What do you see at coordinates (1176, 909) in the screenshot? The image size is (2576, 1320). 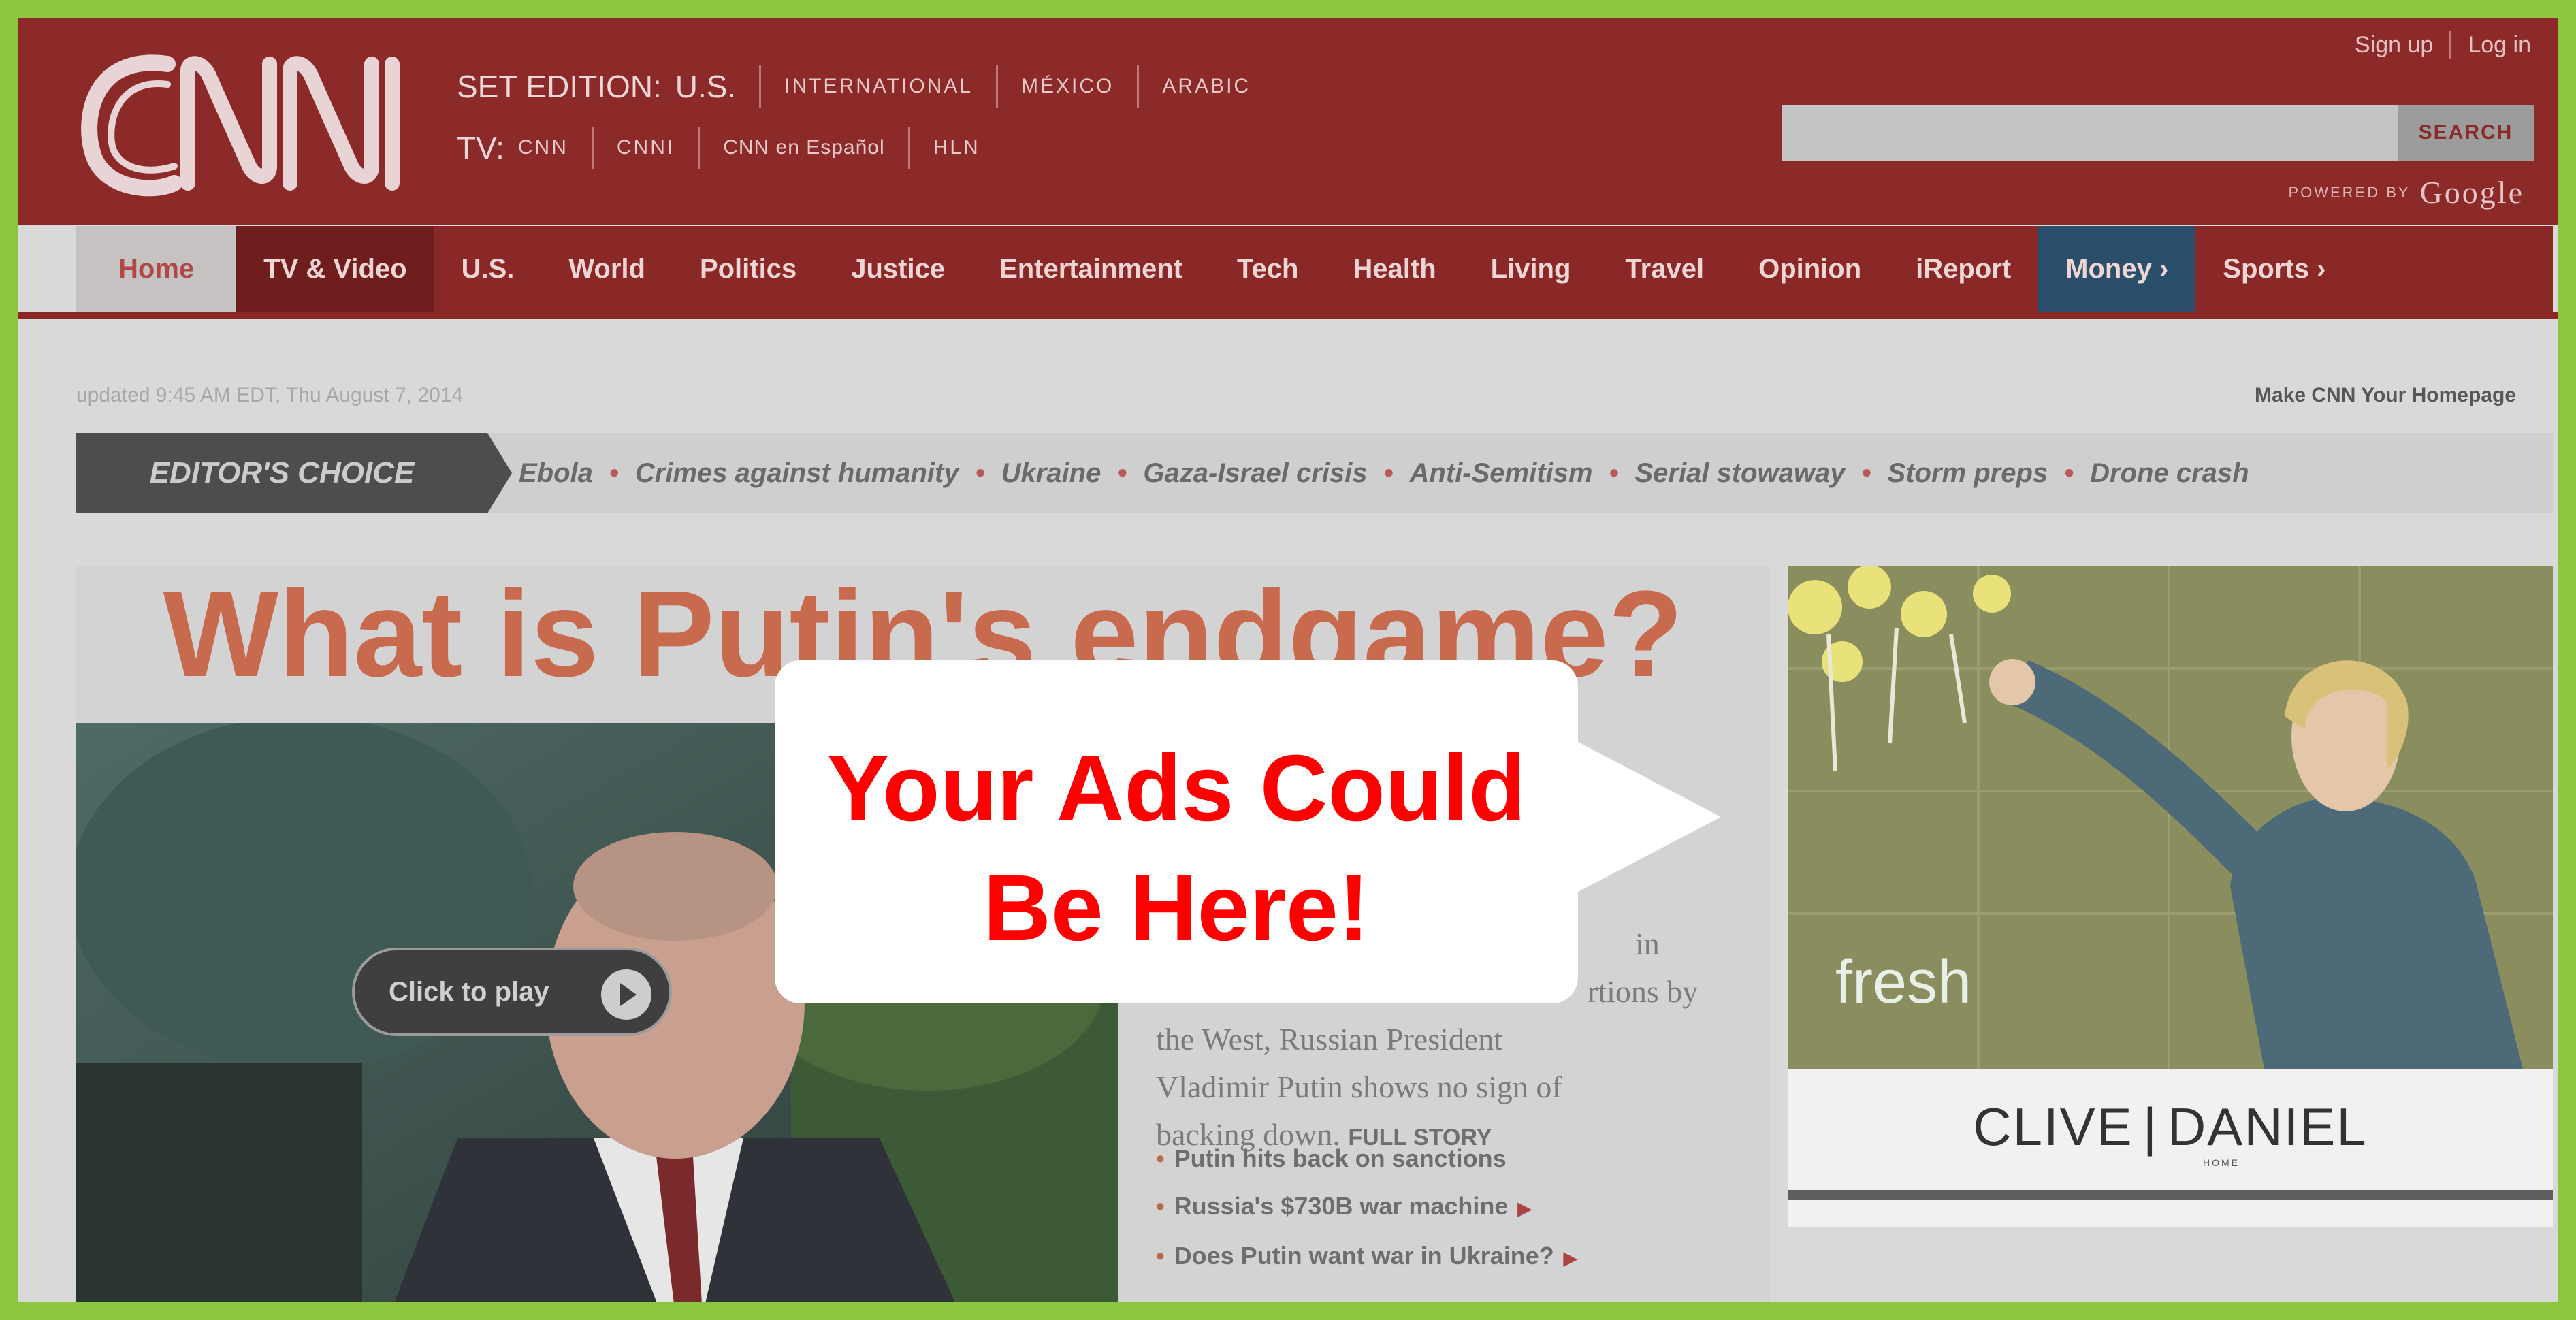 I see `callout-line: Be Here!` at bounding box center [1176, 909].